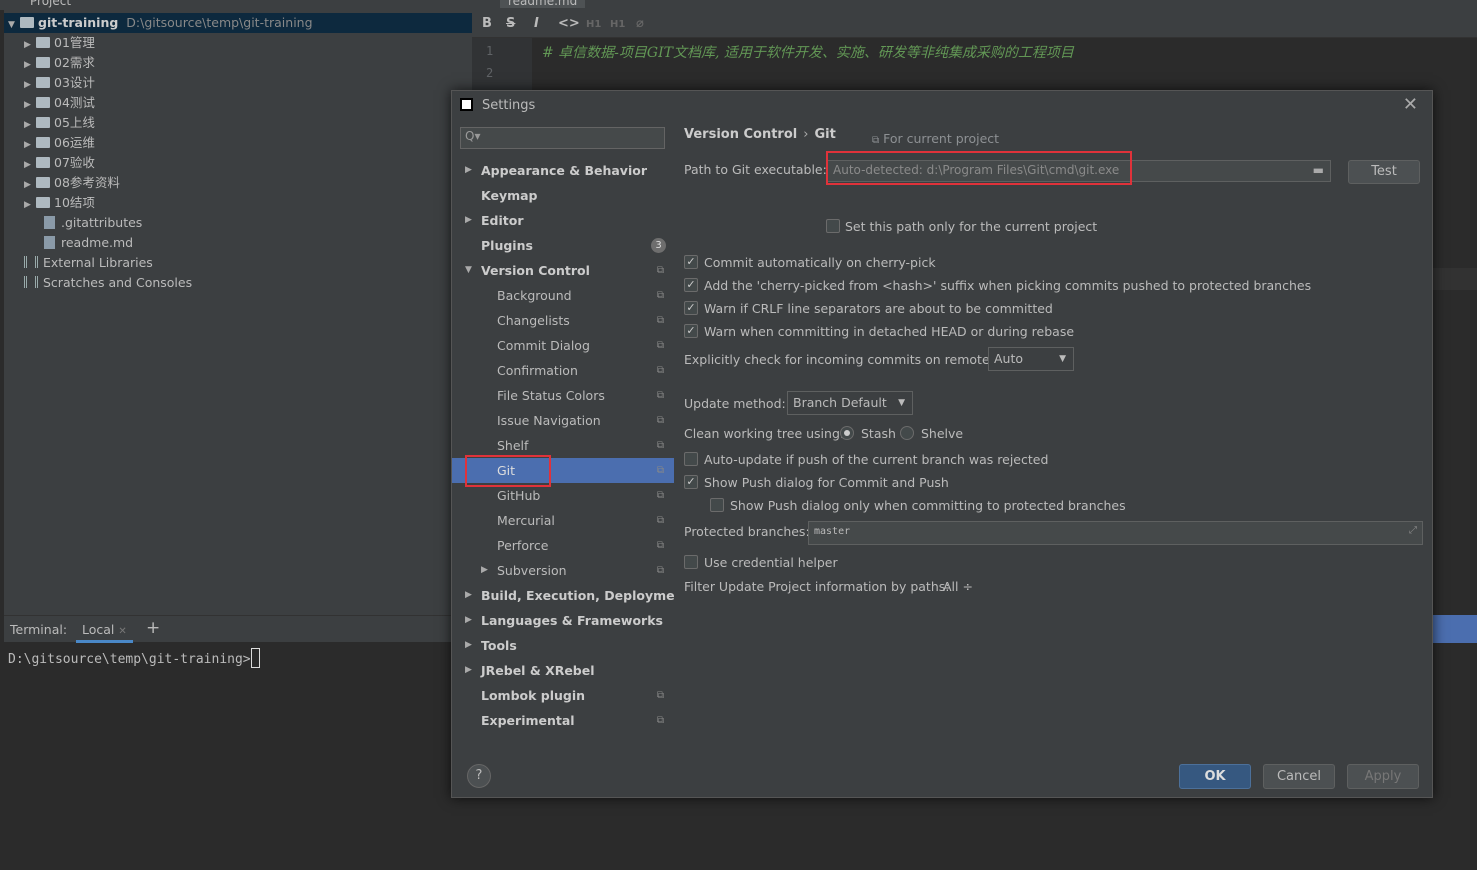 This screenshot has height=870, width=1477. I want to click on nav-item-issue-navigation: Issue Navigation ⧉, so click(563, 420).